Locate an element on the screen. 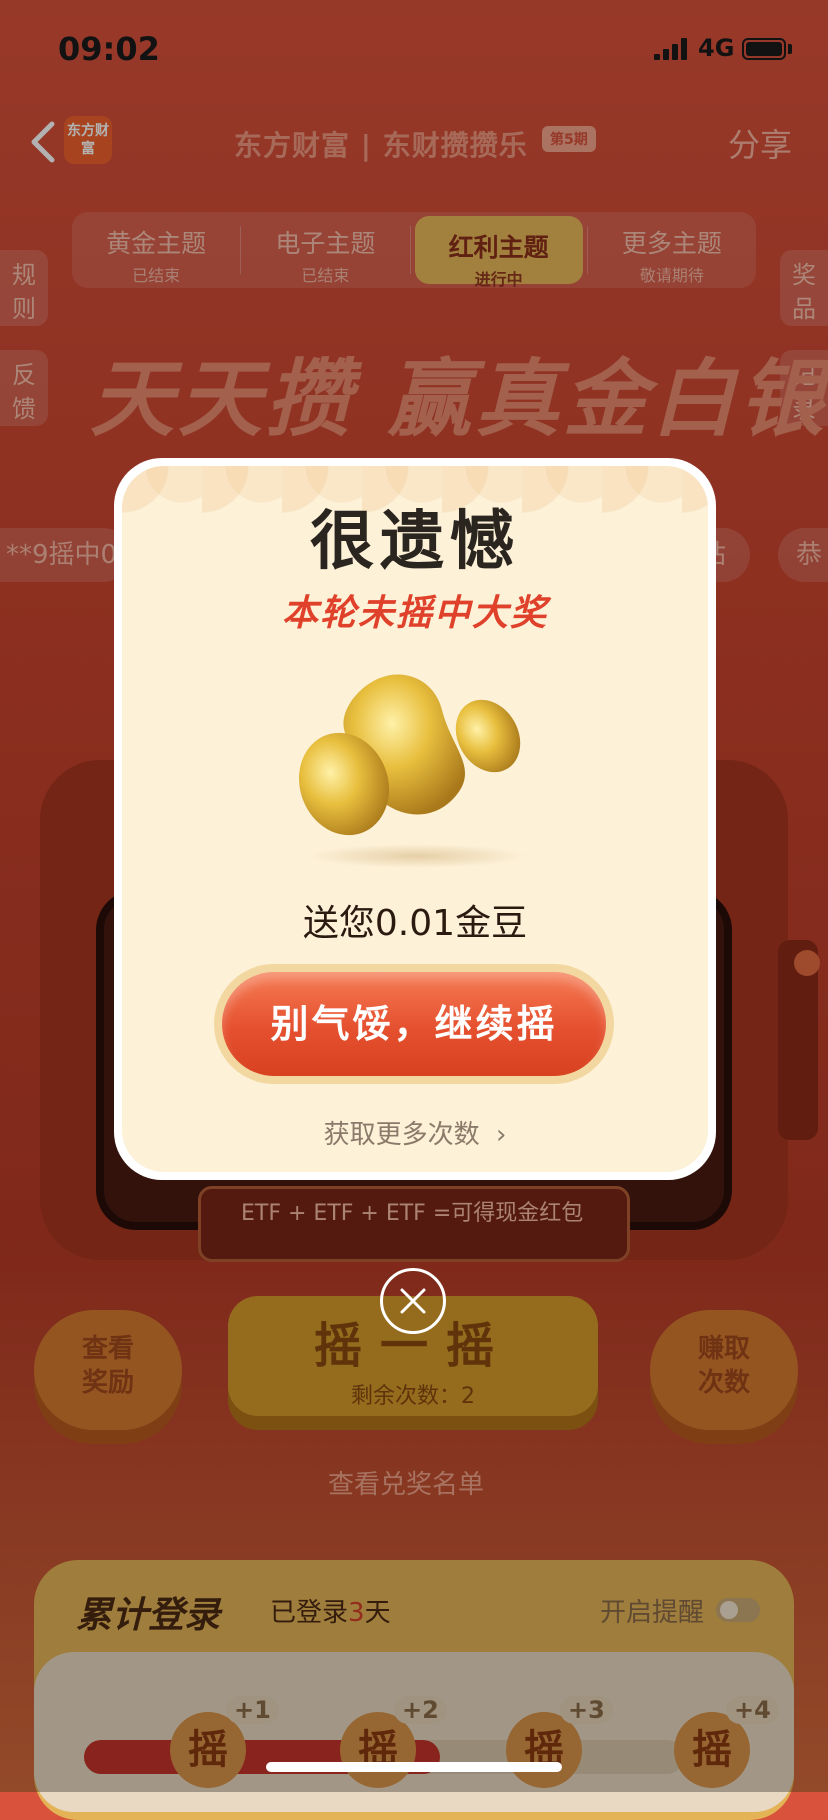 This screenshot has height=1820, width=828. close-modal-button is located at coordinates (413, 1301).